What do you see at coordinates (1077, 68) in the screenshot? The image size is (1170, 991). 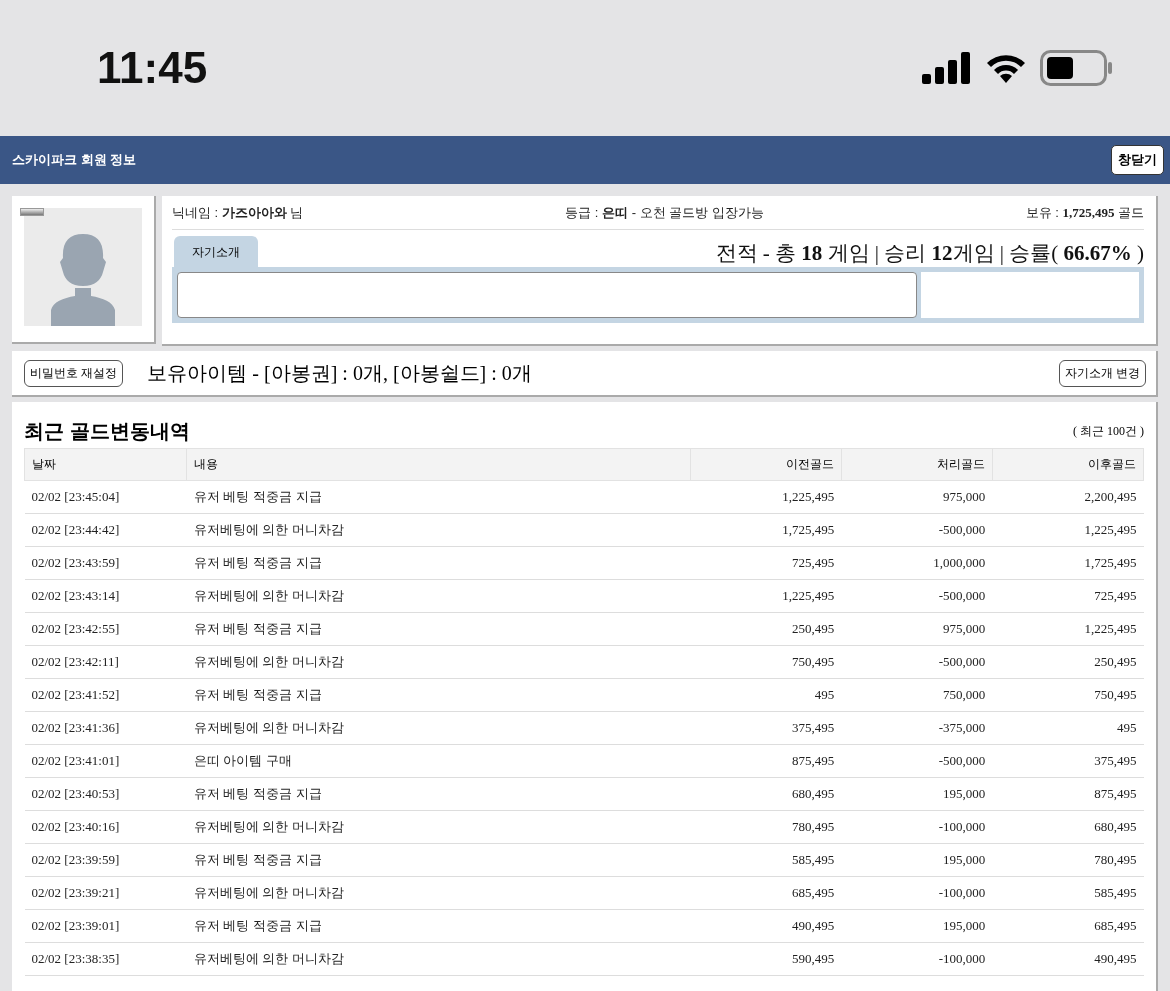 I see `battery-icon` at bounding box center [1077, 68].